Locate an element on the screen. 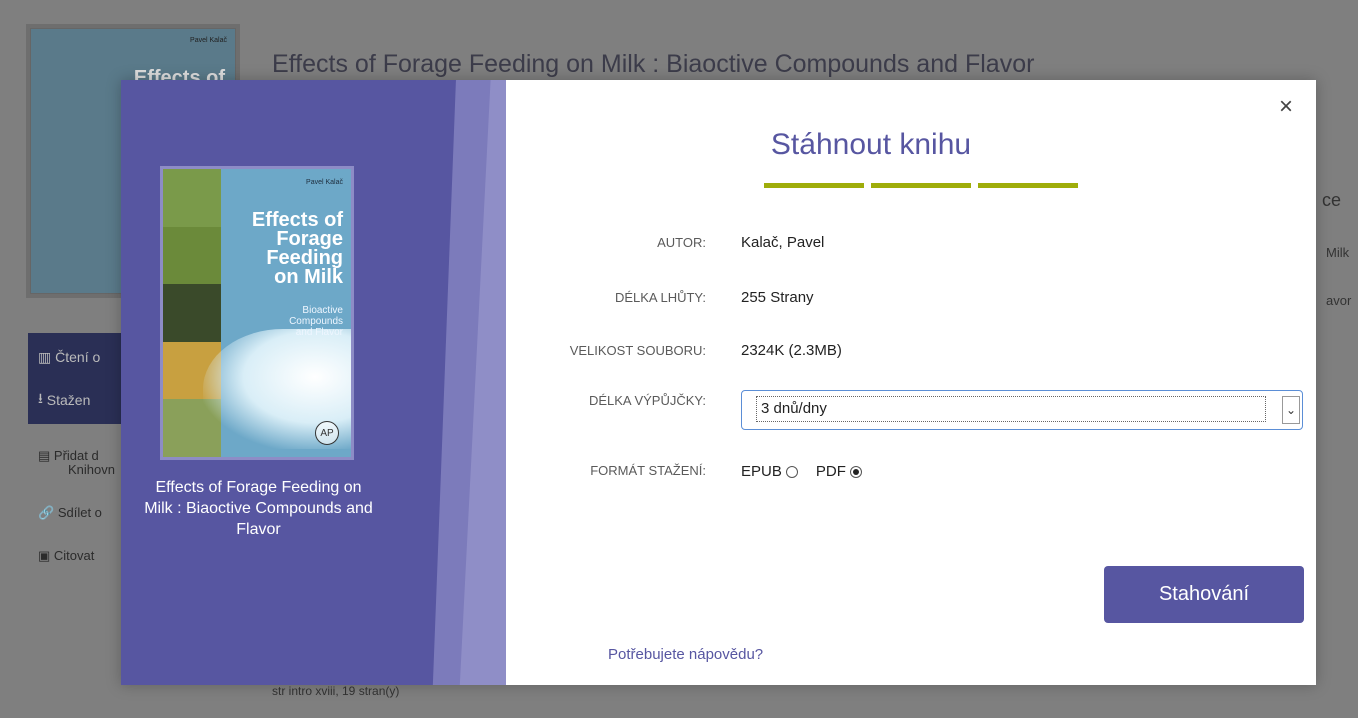 The image size is (1358, 718). format-option-epub-label: EPUB is located at coordinates (761, 471).